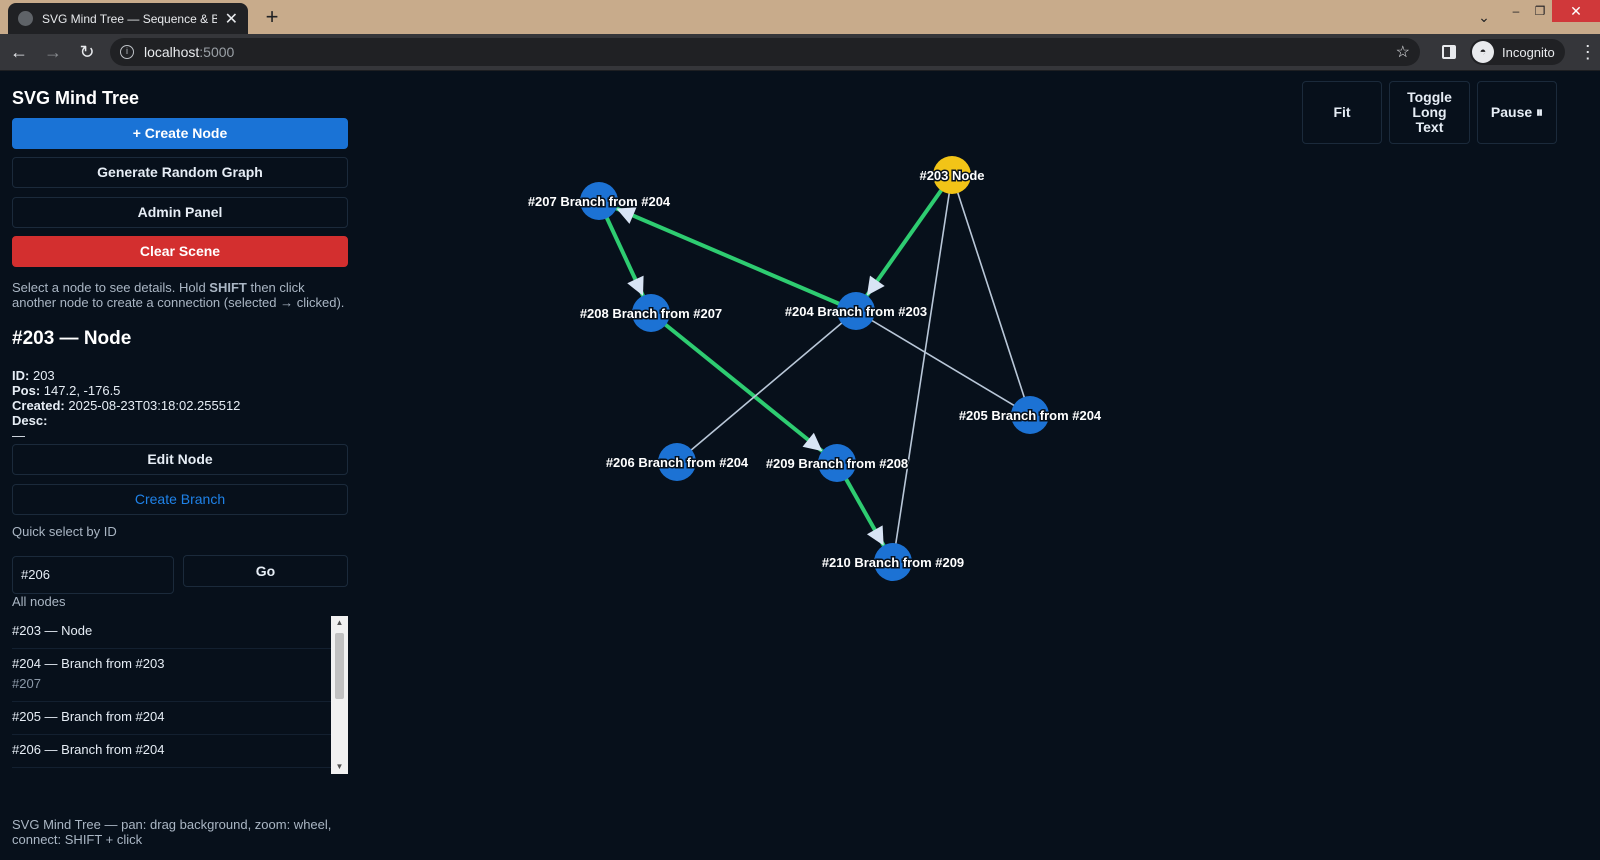 The height and width of the screenshot is (860, 1600). Describe the element at coordinates (172, 52) in the screenshot. I see `url-host: localhost` at that location.